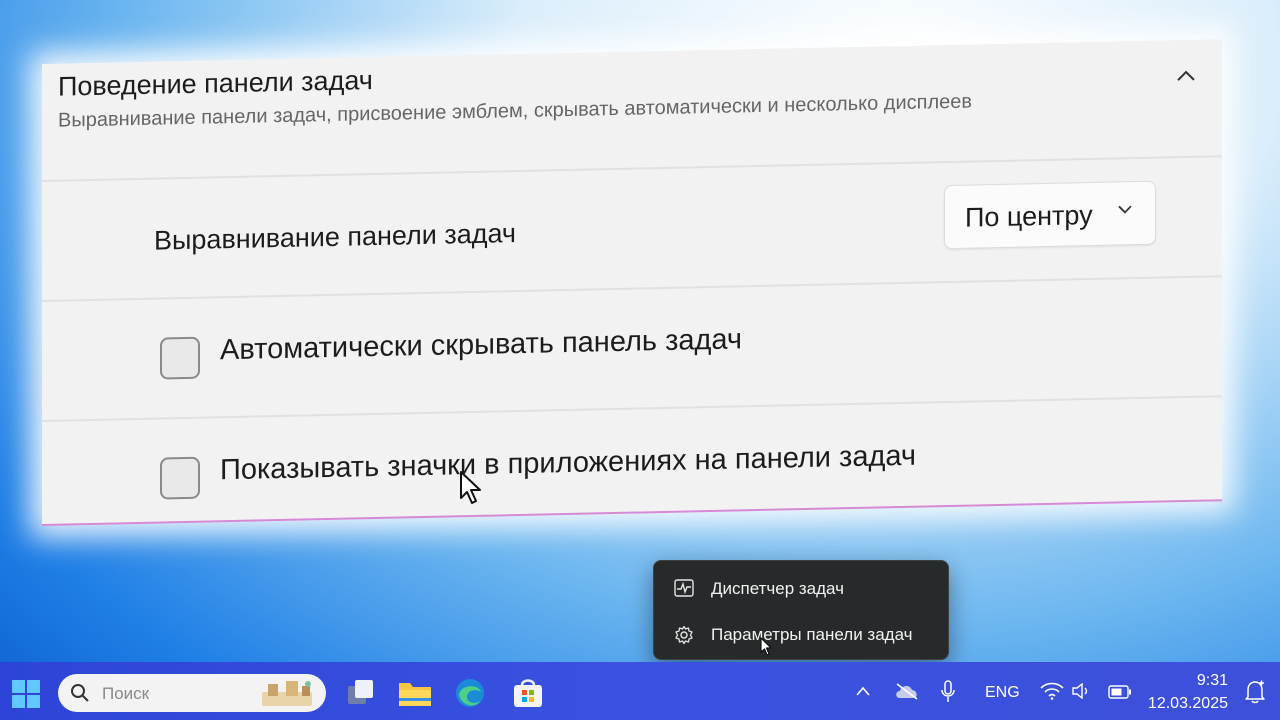 This screenshot has height=720, width=1280. What do you see at coordinates (180, 358) in the screenshot?
I see `auto-hide-checkbox` at bounding box center [180, 358].